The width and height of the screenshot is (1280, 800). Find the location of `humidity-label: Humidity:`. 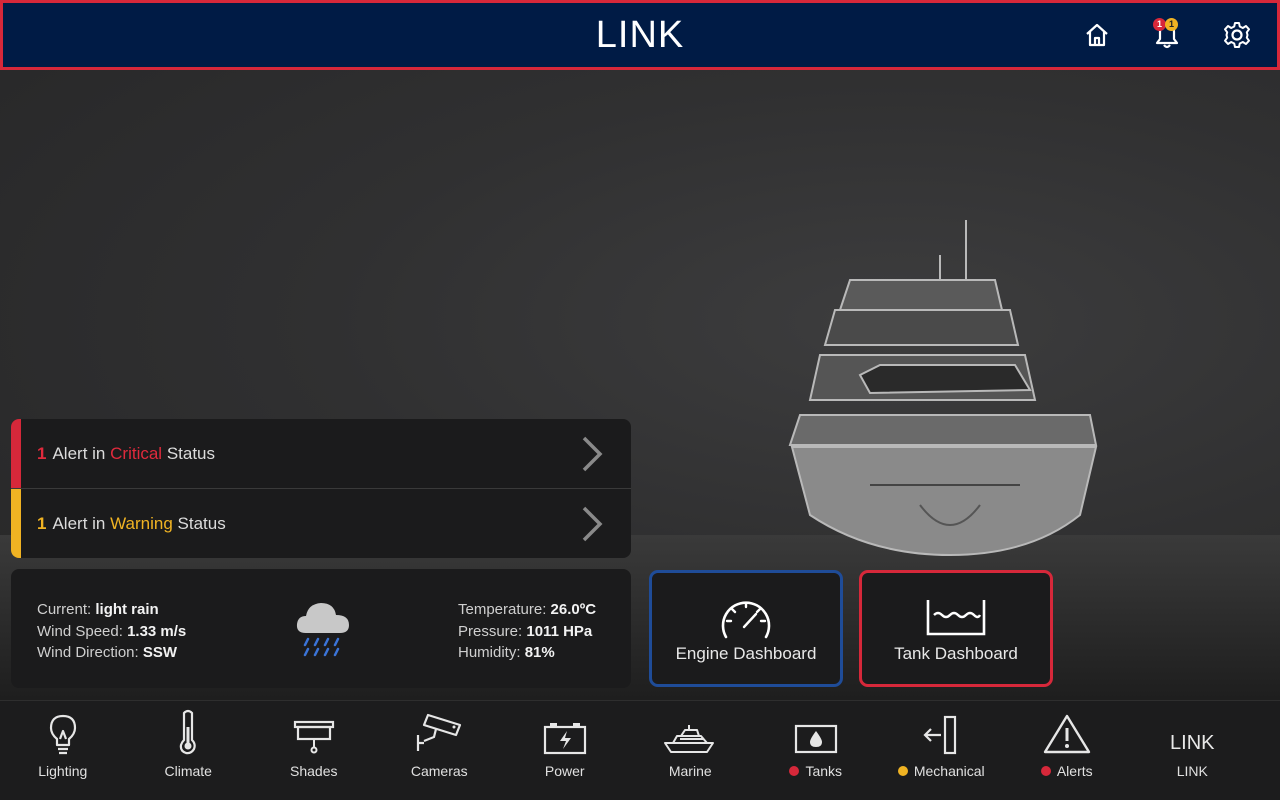

humidity-label: Humidity: is located at coordinates (489, 652).